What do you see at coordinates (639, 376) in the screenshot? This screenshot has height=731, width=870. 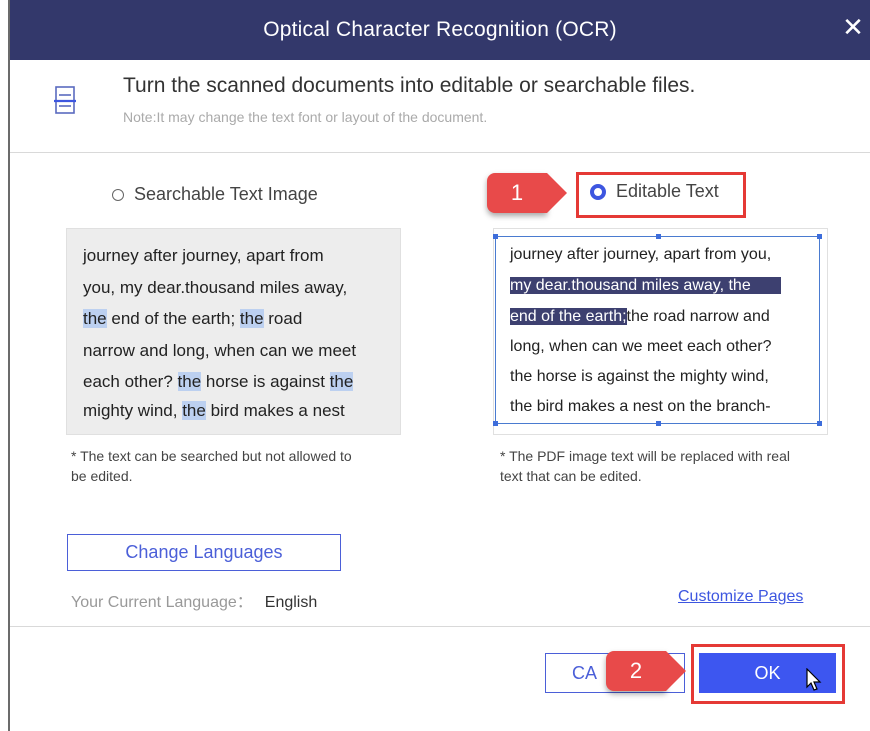 I see `preview-line: the horse is against the mighty wind,` at bounding box center [639, 376].